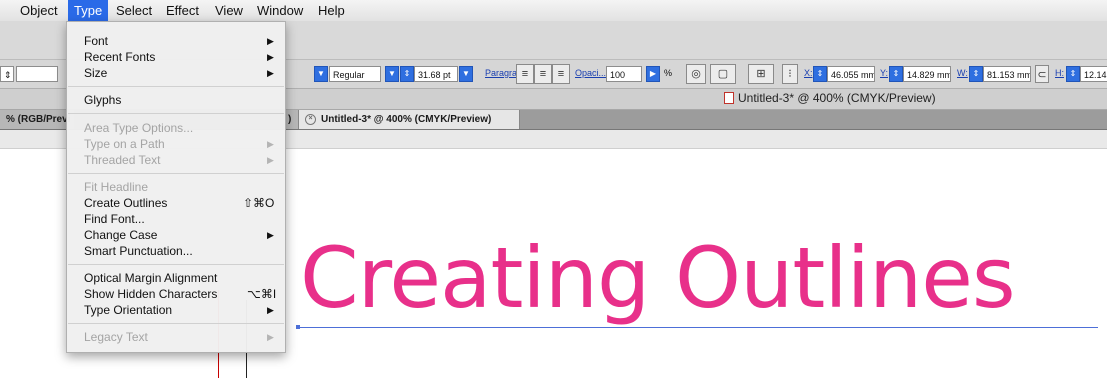 Image resolution: width=1107 pixels, height=378 pixels. Describe the element at coordinates (321, 74) in the screenshot. I see `font-style-dropdown-arrow: ▼` at that location.